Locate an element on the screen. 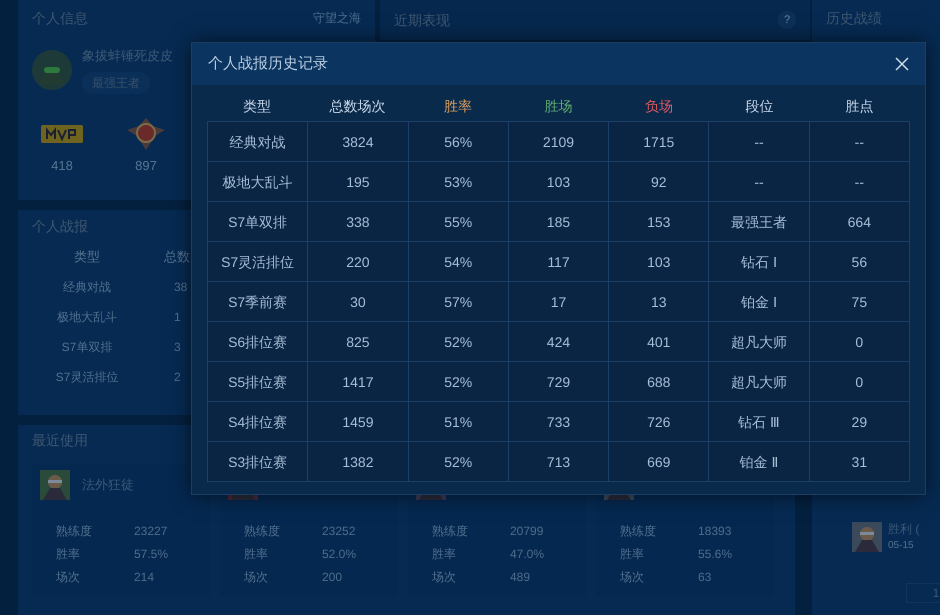 This screenshot has width=940, height=615. stat-value: 47.0% is located at coordinates (527, 554).